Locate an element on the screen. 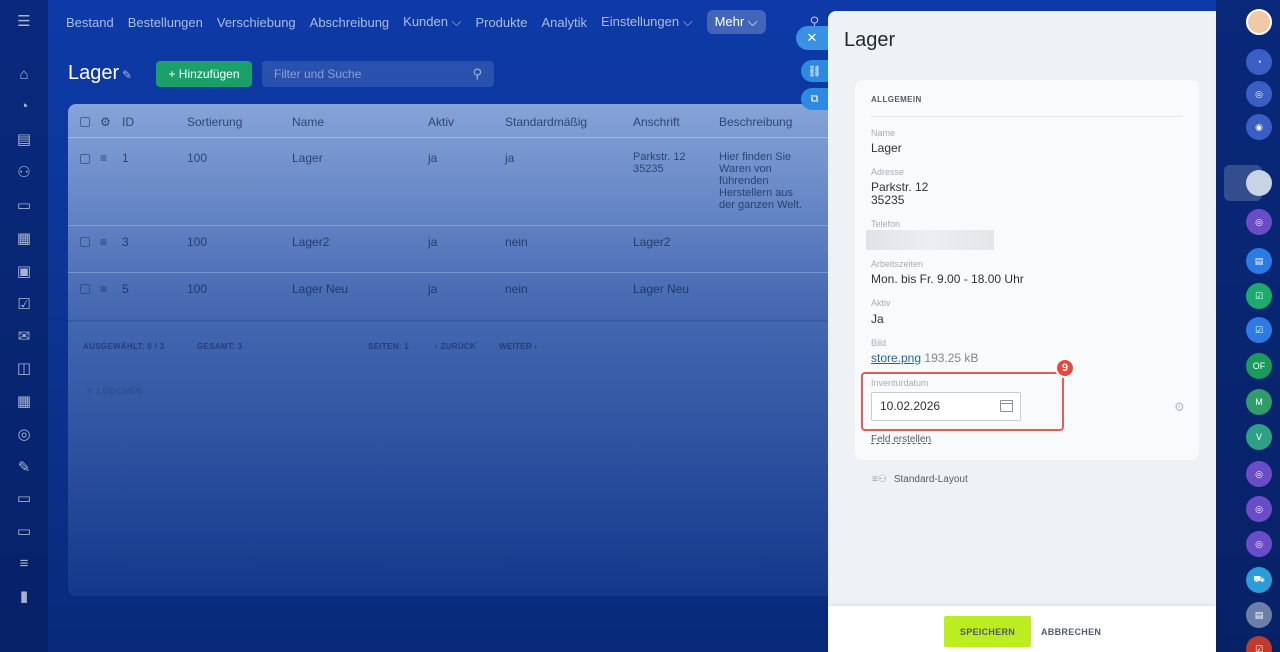 Image resolution: width=1280 pixels, height=652 pixels. shop-icon: ⛟ is located at coordinates (1259, 580).